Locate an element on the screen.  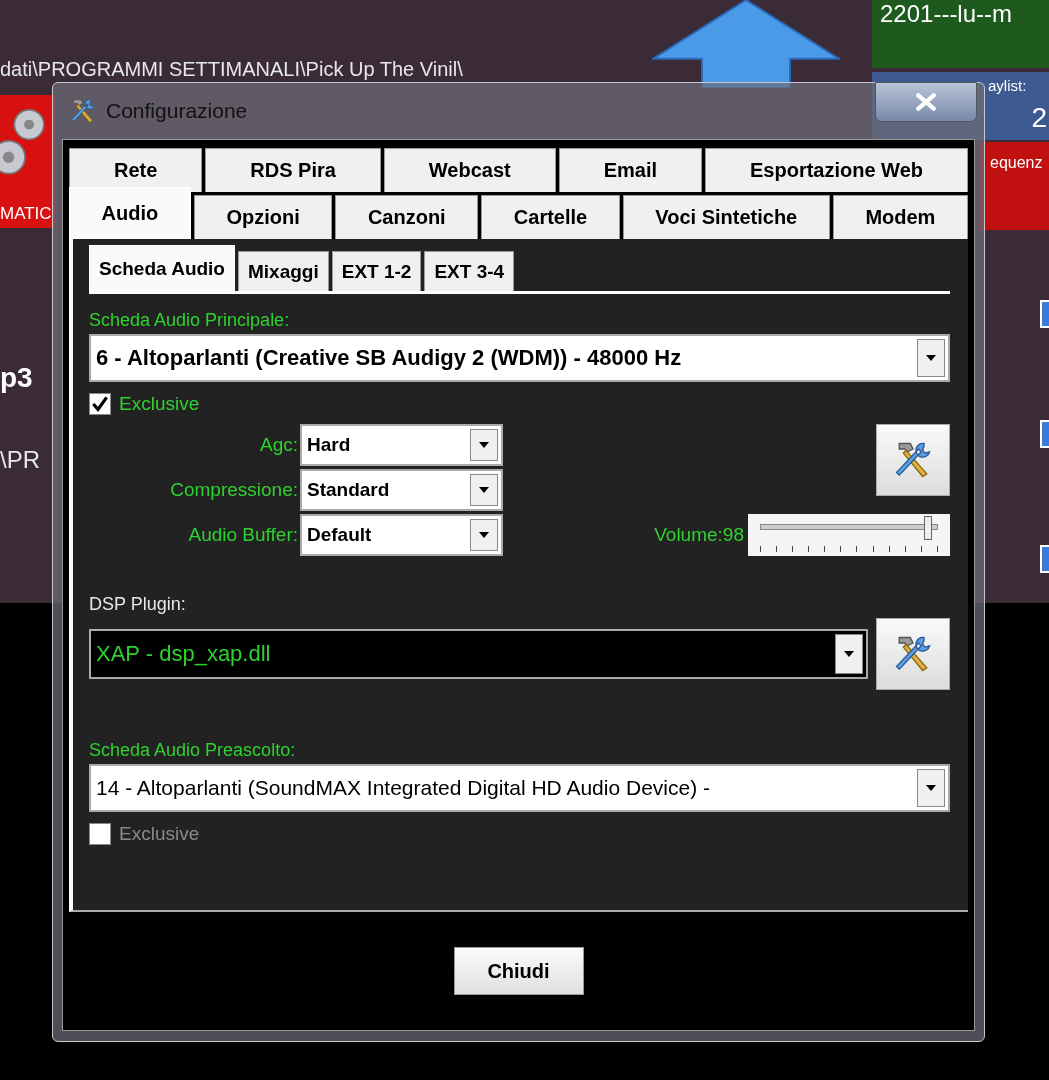
tab: Voci Sintetiche is located at coordinates (726, 217).